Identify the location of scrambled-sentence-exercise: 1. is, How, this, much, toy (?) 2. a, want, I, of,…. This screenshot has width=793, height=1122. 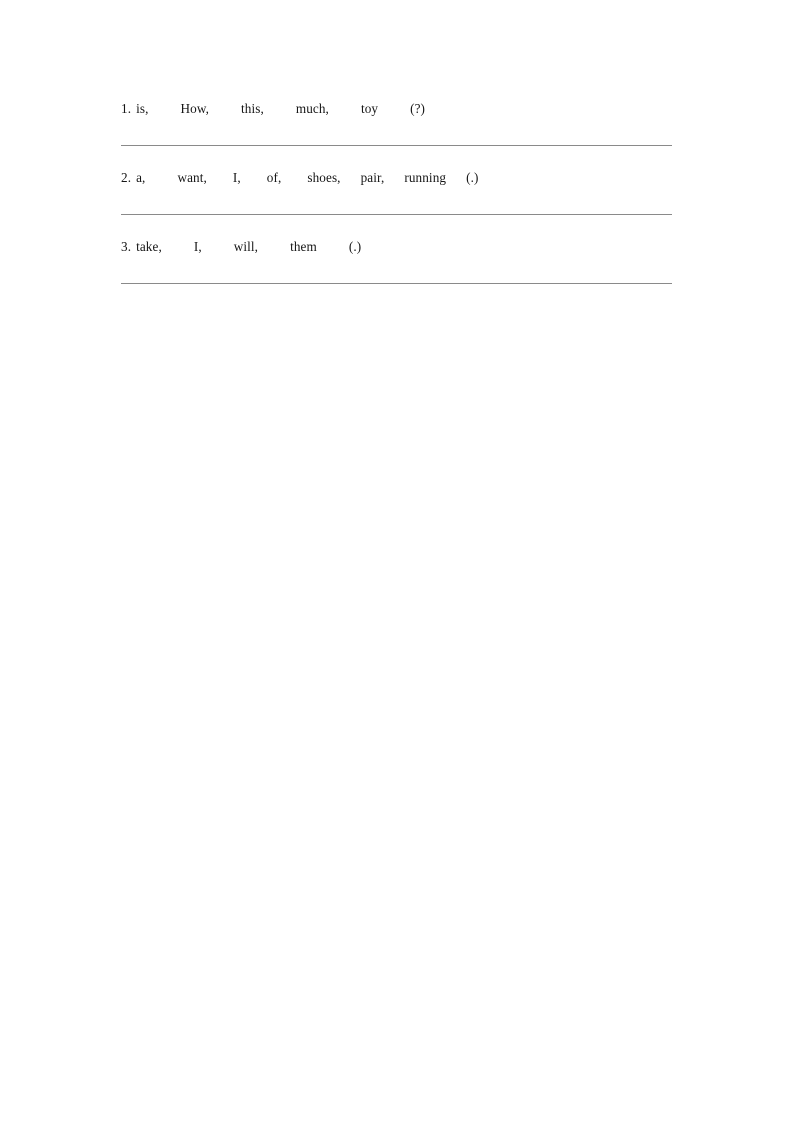
(396, 192).